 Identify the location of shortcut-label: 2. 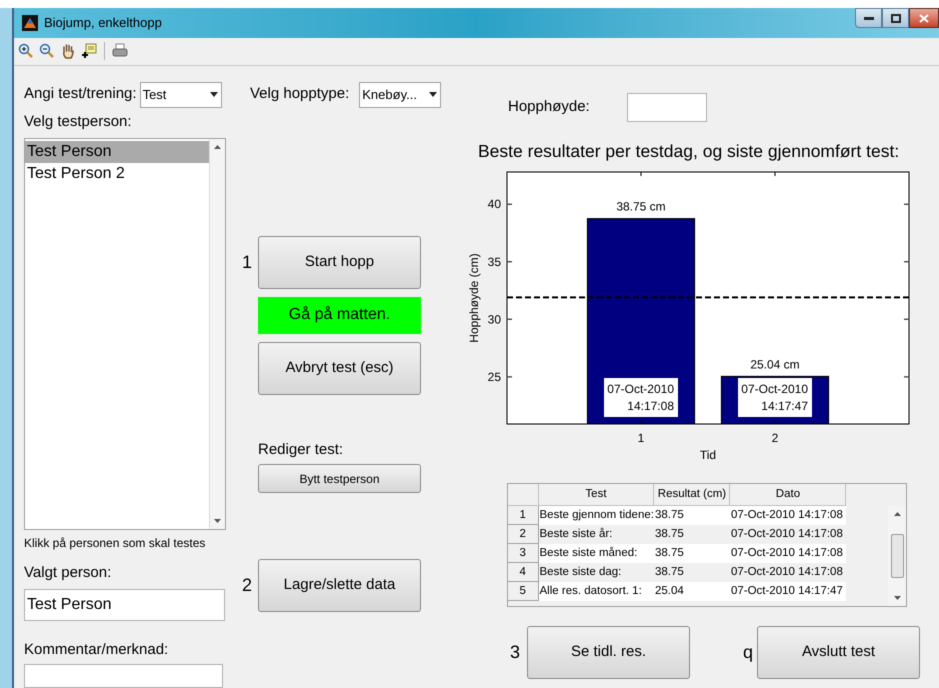
(248, 585).